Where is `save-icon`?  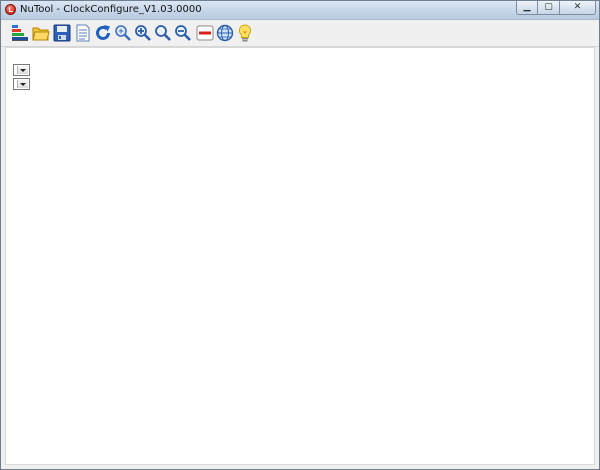
save-icon is located at coordinates (62, 33).